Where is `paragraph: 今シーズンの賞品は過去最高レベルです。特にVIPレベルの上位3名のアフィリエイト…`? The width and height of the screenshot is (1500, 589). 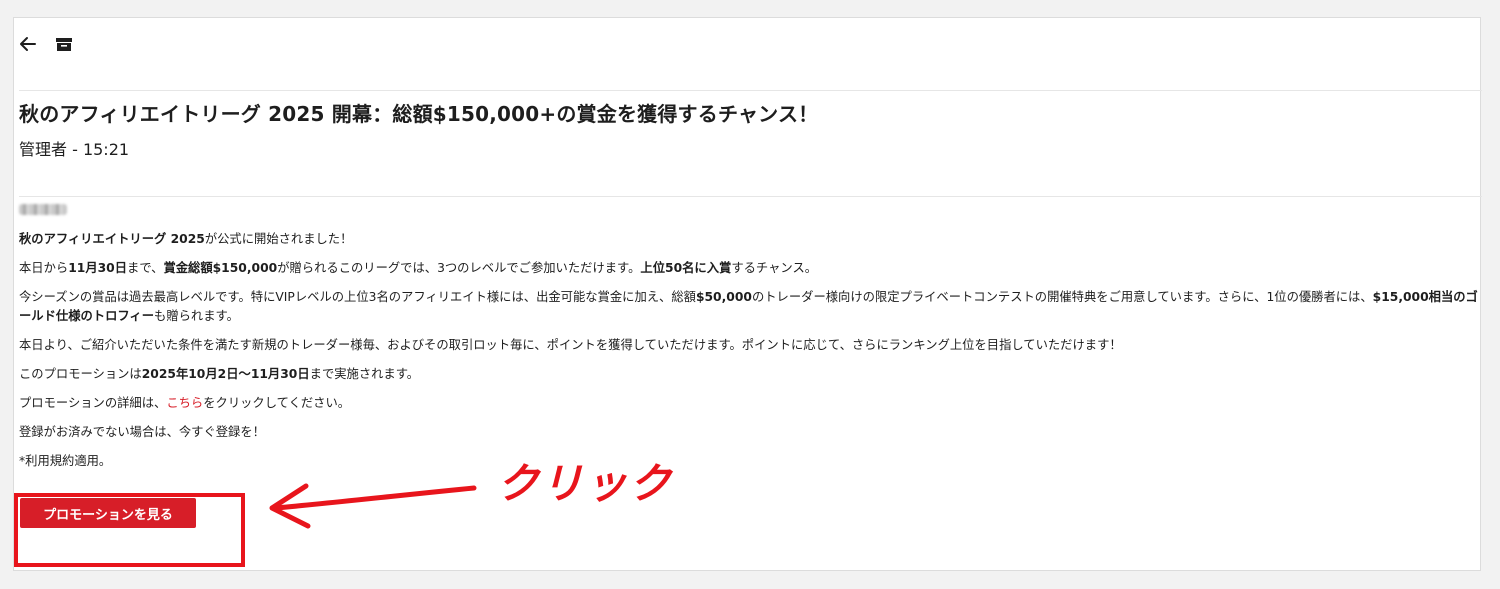
paragraph: 今シーズンの賞品は過去最高レベルです。特にVIPレベルの上位3名のアフィリエイト… is located at coordinates (750, 307).